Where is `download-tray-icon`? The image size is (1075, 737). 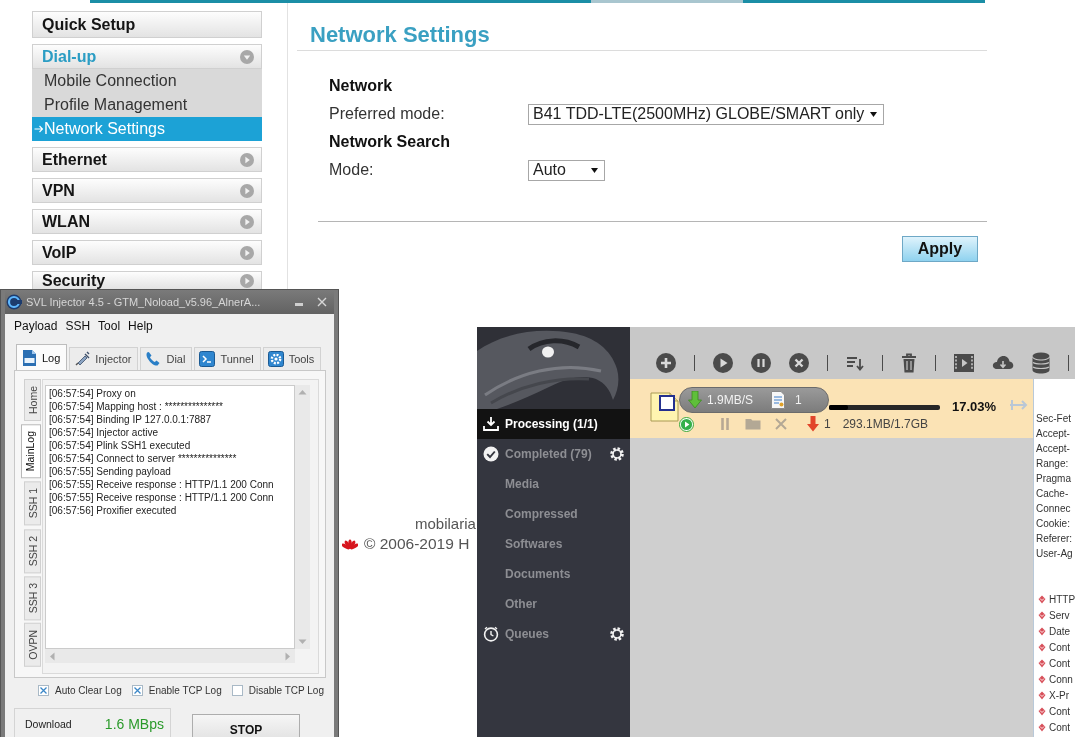
download-tray-icon is located at coordinates (491, 424).